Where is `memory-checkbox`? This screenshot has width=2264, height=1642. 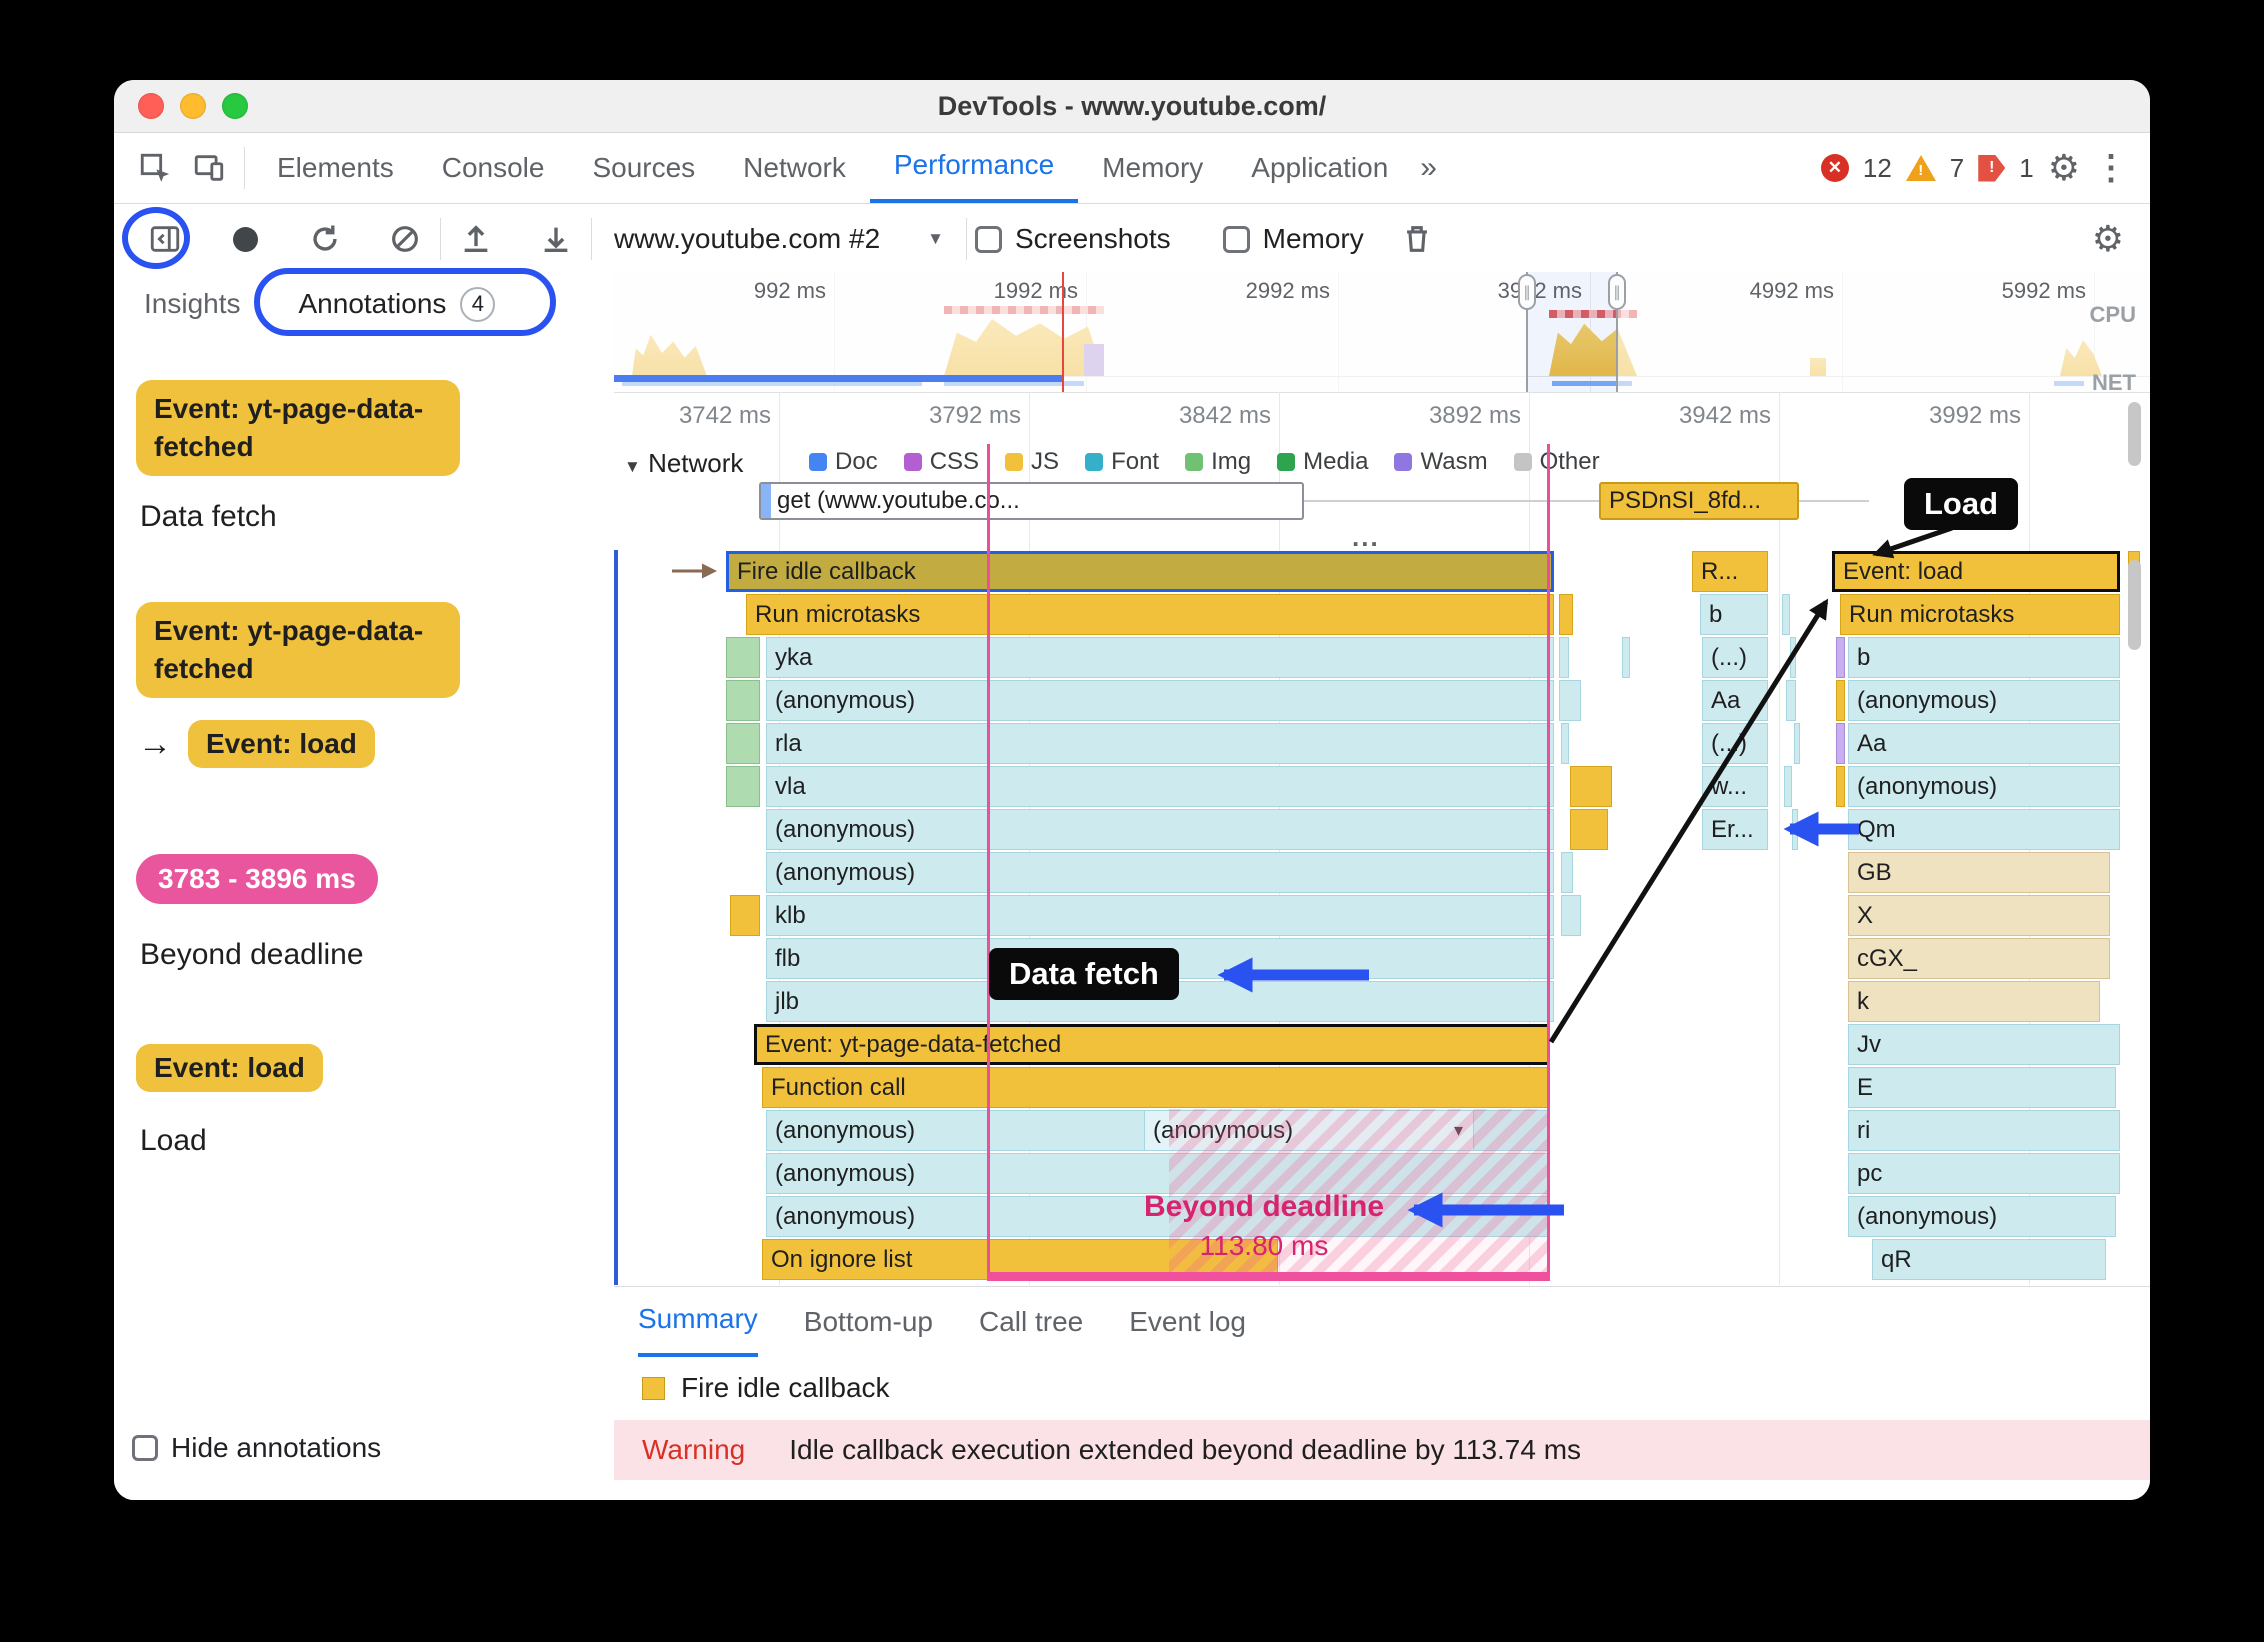
memory-checkbox is located at coordinates (1236, 239).